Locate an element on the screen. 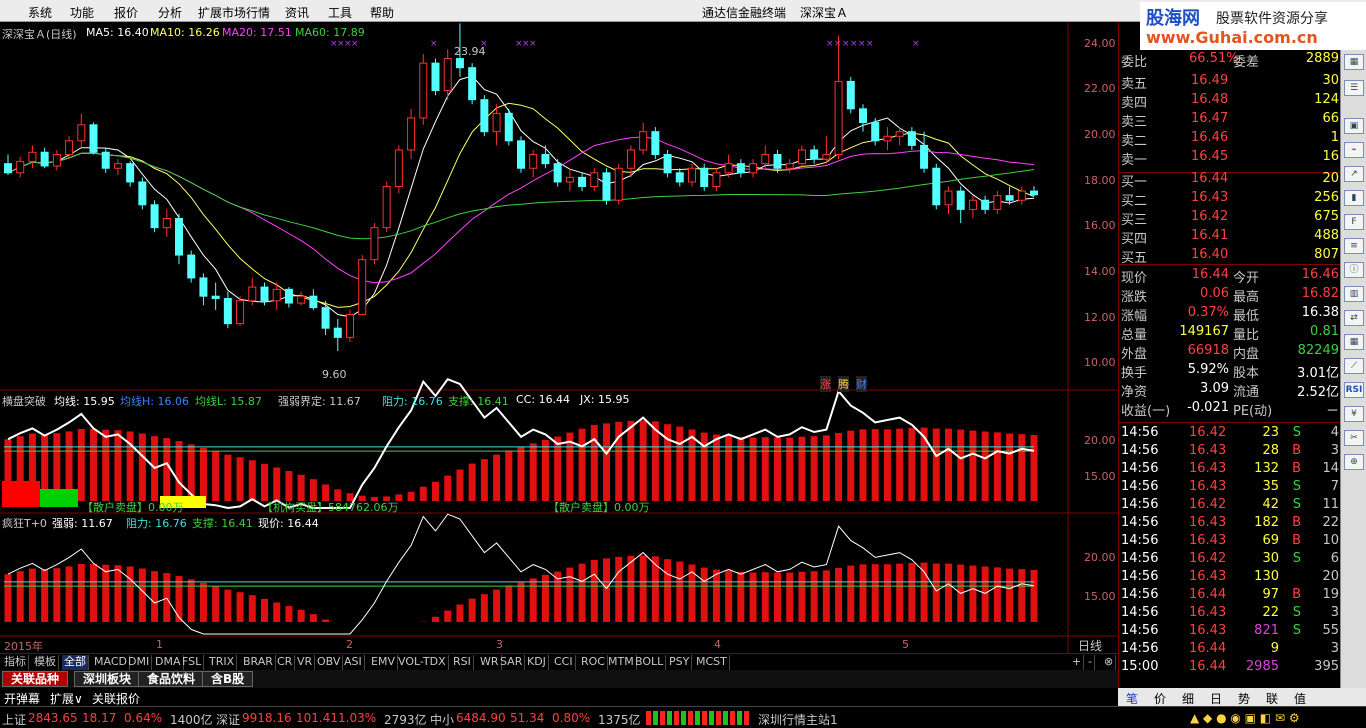  calc-icon: ¥ is located at coordinates (1354, 414).